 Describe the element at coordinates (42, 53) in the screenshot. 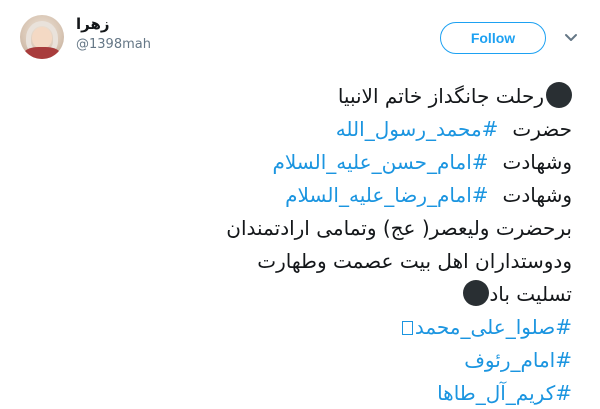

I see `avatar-cloth` at that location.